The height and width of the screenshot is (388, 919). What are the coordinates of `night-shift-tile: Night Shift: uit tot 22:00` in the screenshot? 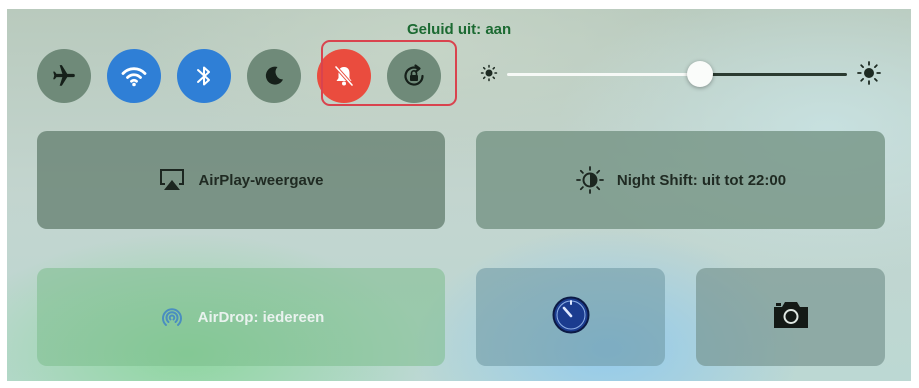 It's located at (680, 180).